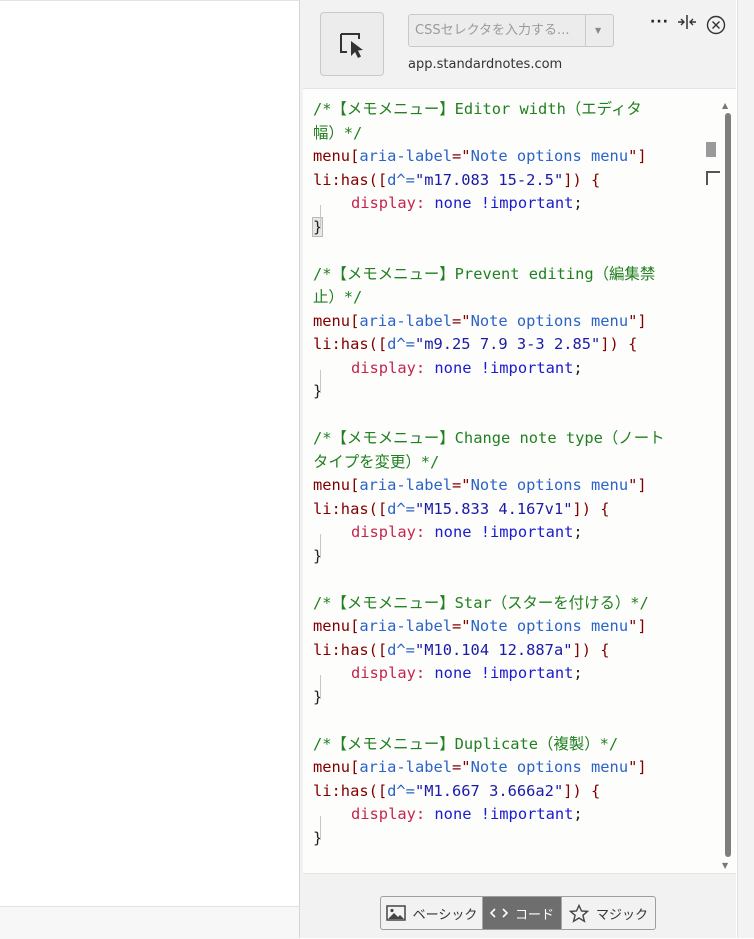 The image size is (754, 939). I want to click on selector-dropdown-button: ▼, so click(599, 30).